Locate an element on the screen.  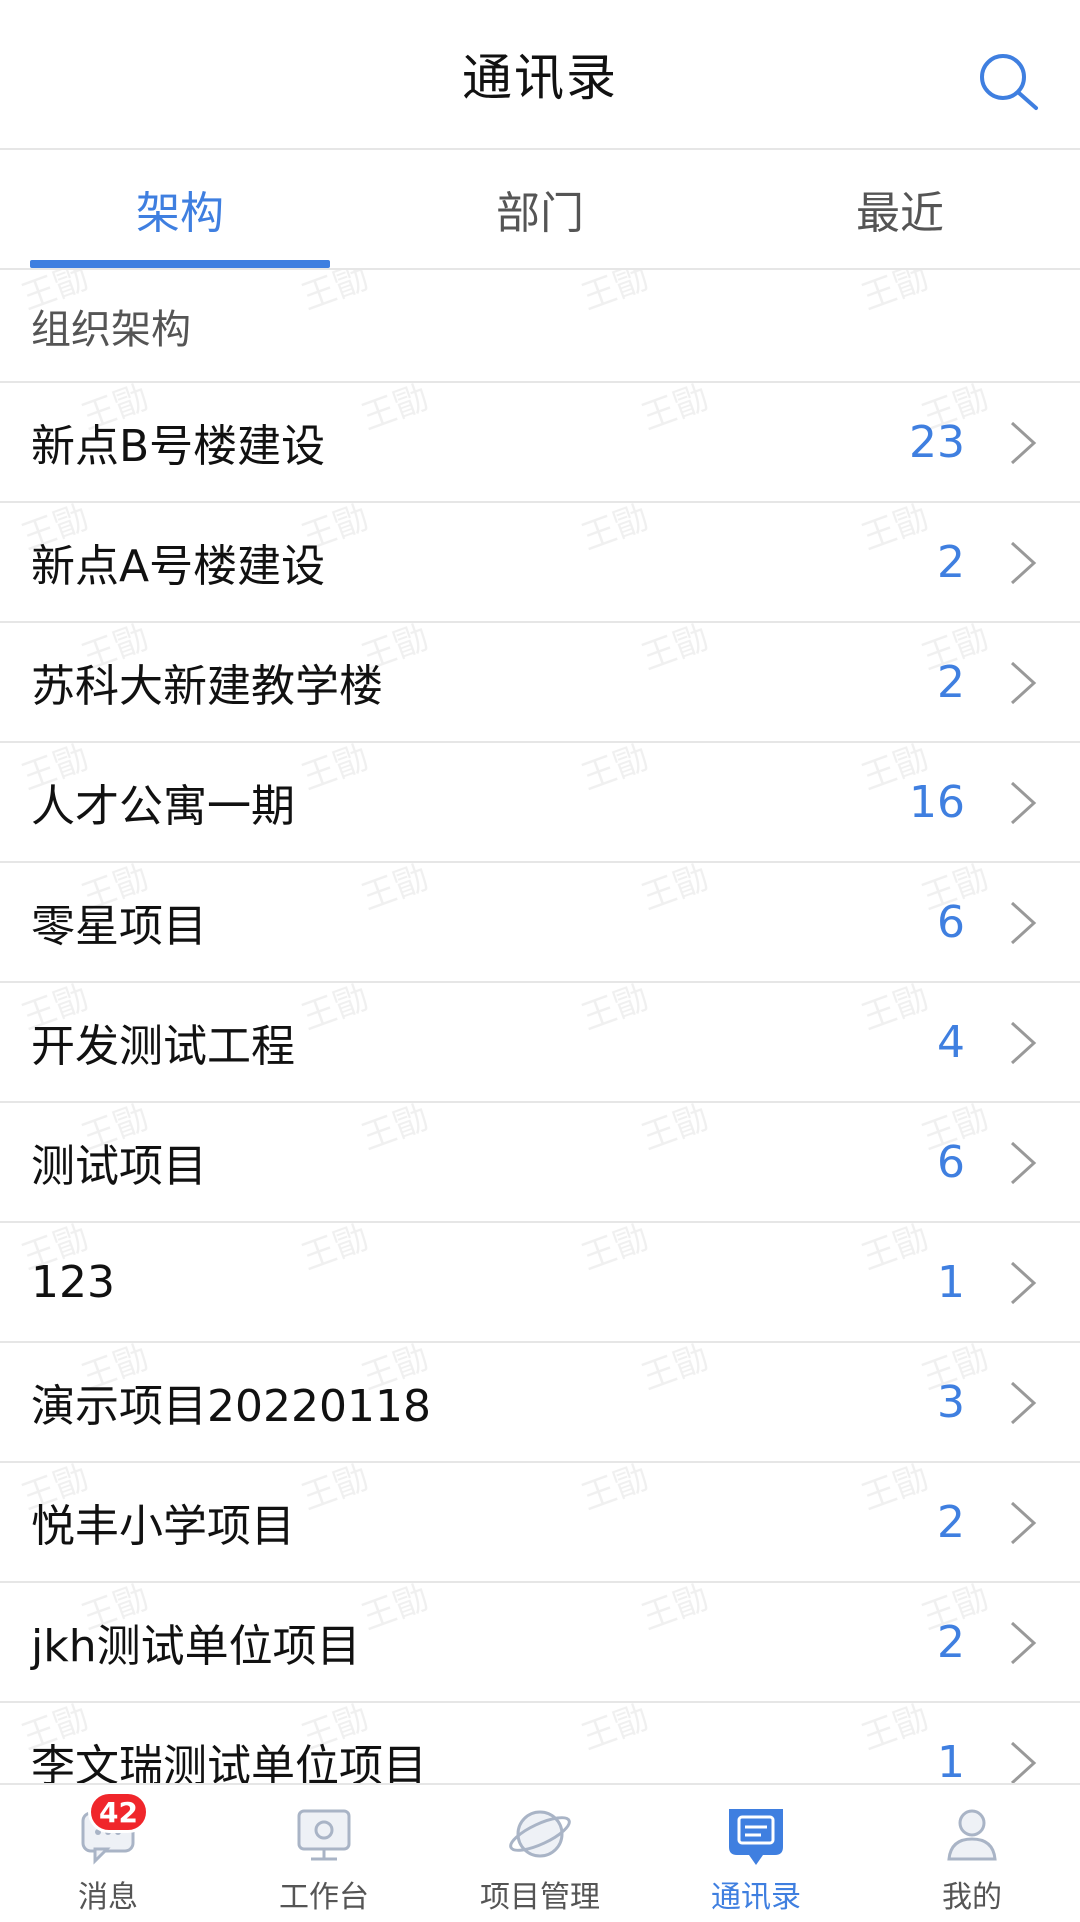
item-name: 零星项目 is located at coordinates (119, 926).